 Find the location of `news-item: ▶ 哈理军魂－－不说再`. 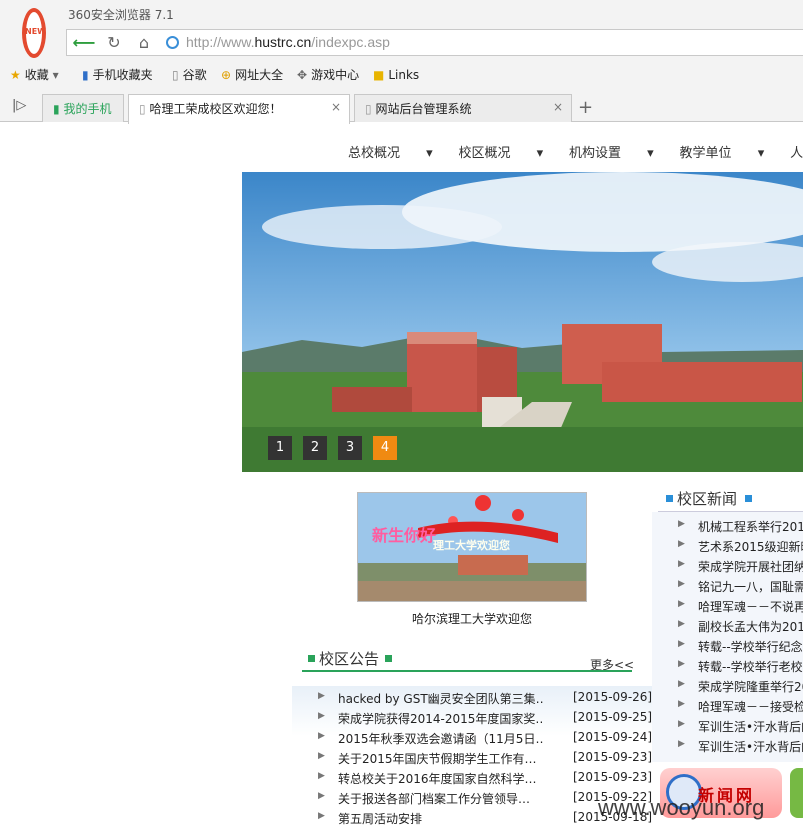

news-item: ▶ 哈理军魂－－不说再 is located at coordinates (740, 608).